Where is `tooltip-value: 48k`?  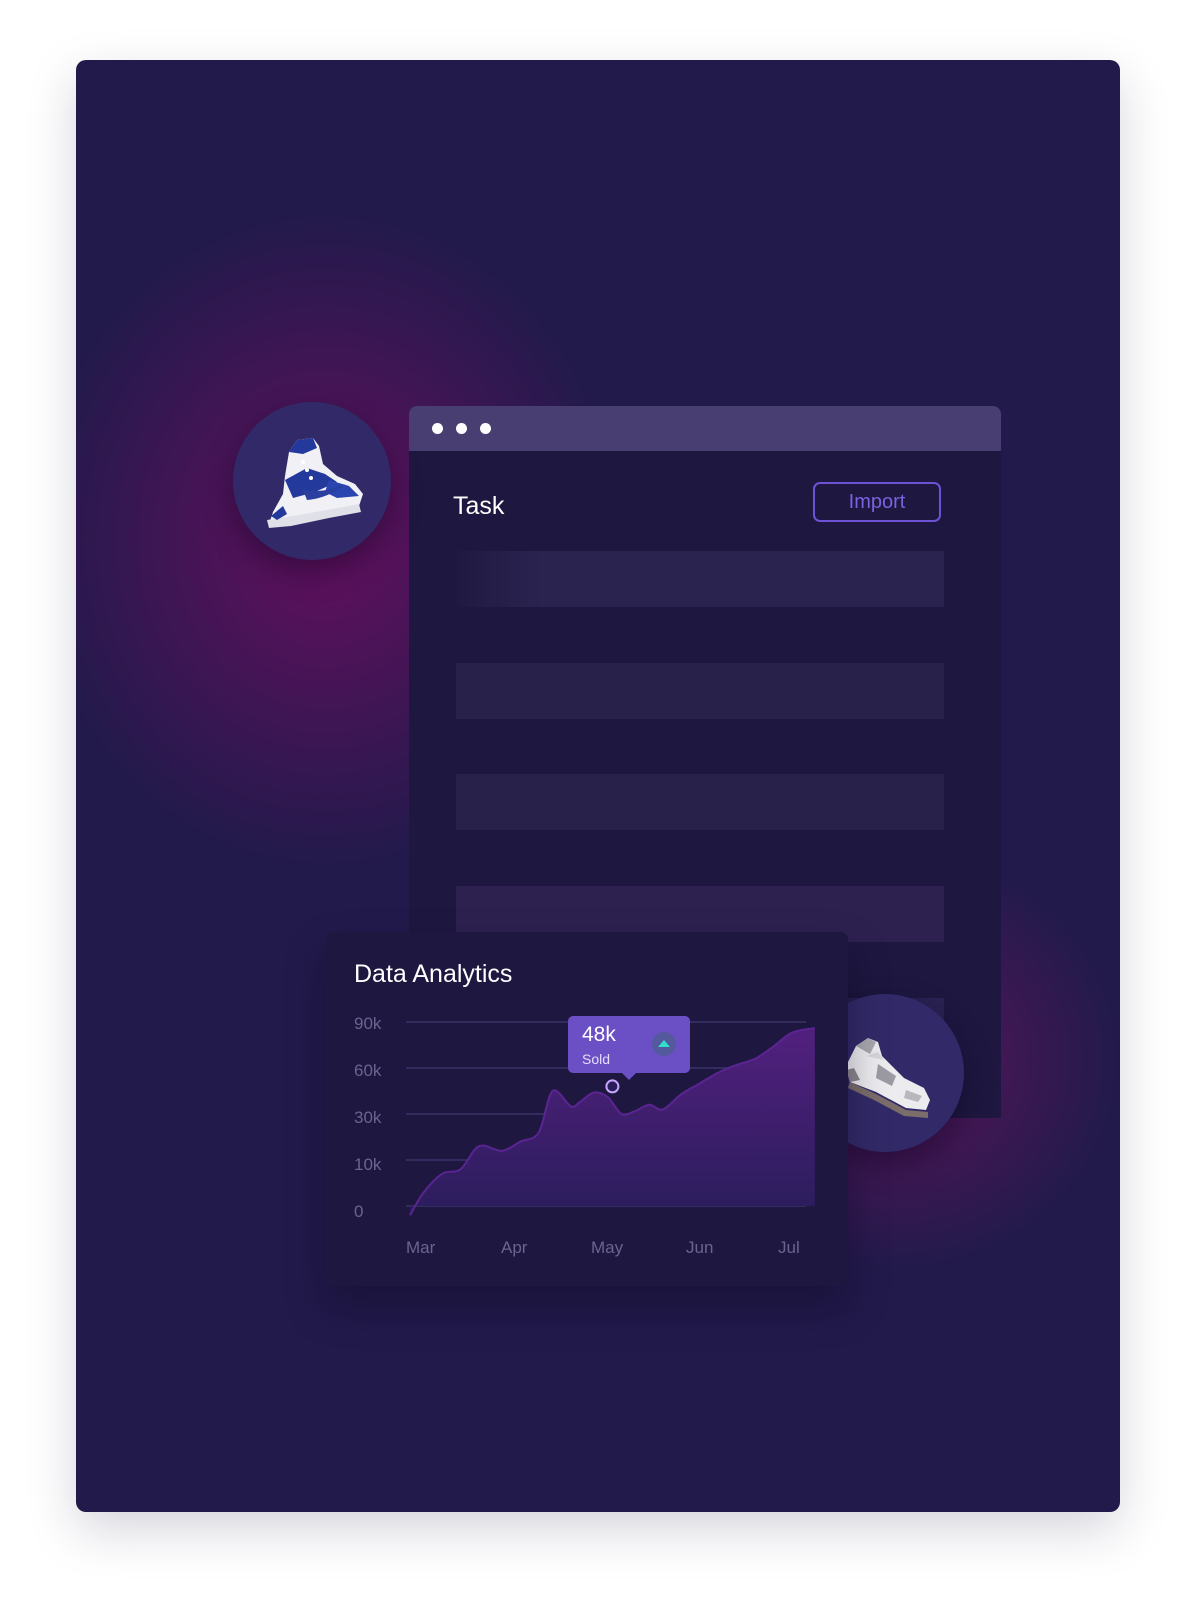 tooltip-value: 48k is located at coordinates (599, 1034).